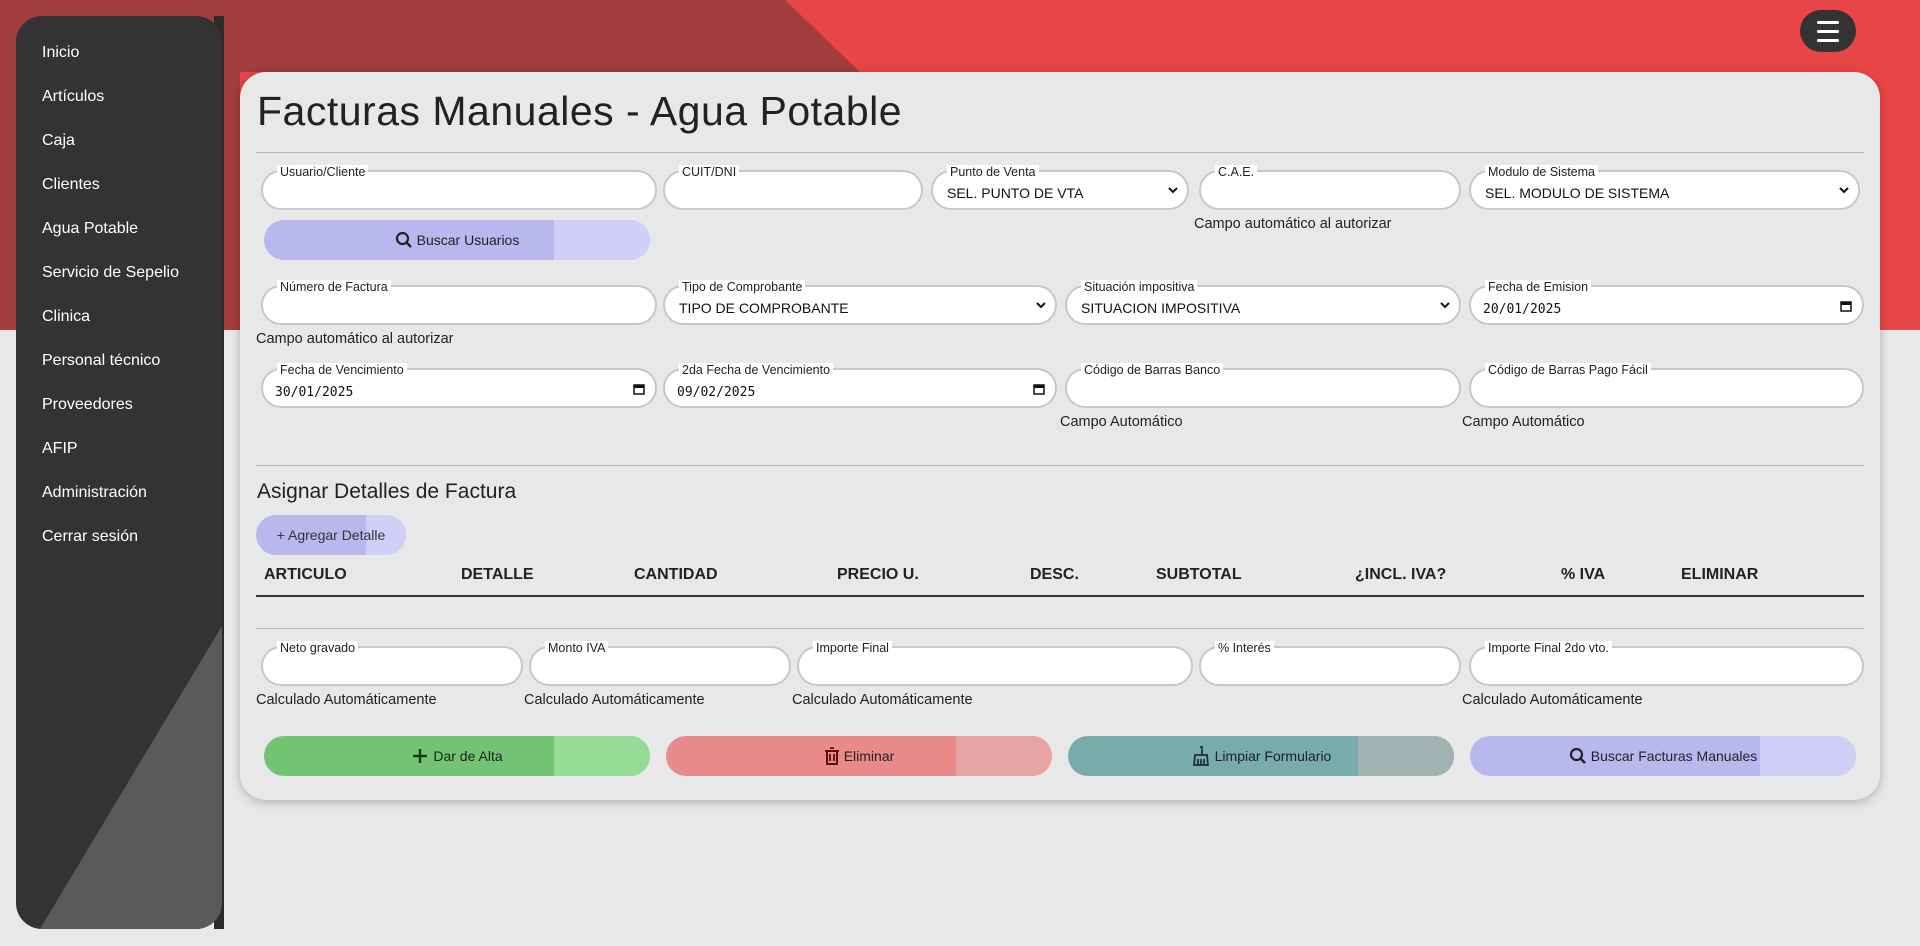 The width and height of the screenshot is (1920, 946). Describe the element at coordinates (119, 64) in the screenshot. I see `sidebar-item-inicio: Inicio` at that location.